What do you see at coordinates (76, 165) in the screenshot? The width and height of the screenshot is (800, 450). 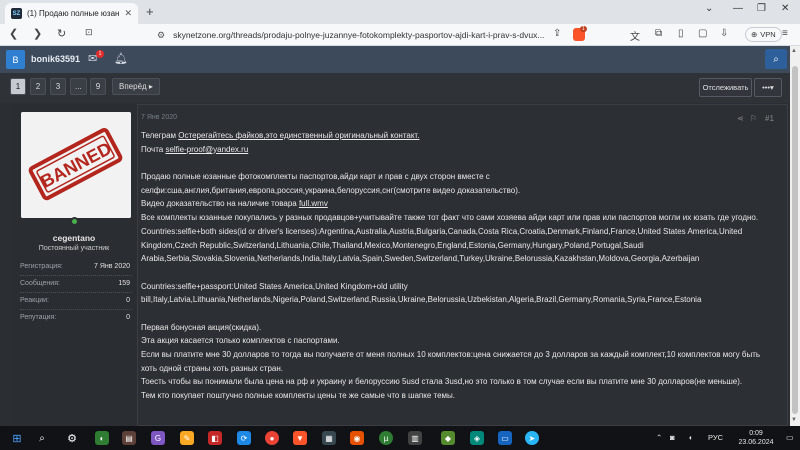 I see `author-avatar: BANNED` at bounding box center [76, 165].